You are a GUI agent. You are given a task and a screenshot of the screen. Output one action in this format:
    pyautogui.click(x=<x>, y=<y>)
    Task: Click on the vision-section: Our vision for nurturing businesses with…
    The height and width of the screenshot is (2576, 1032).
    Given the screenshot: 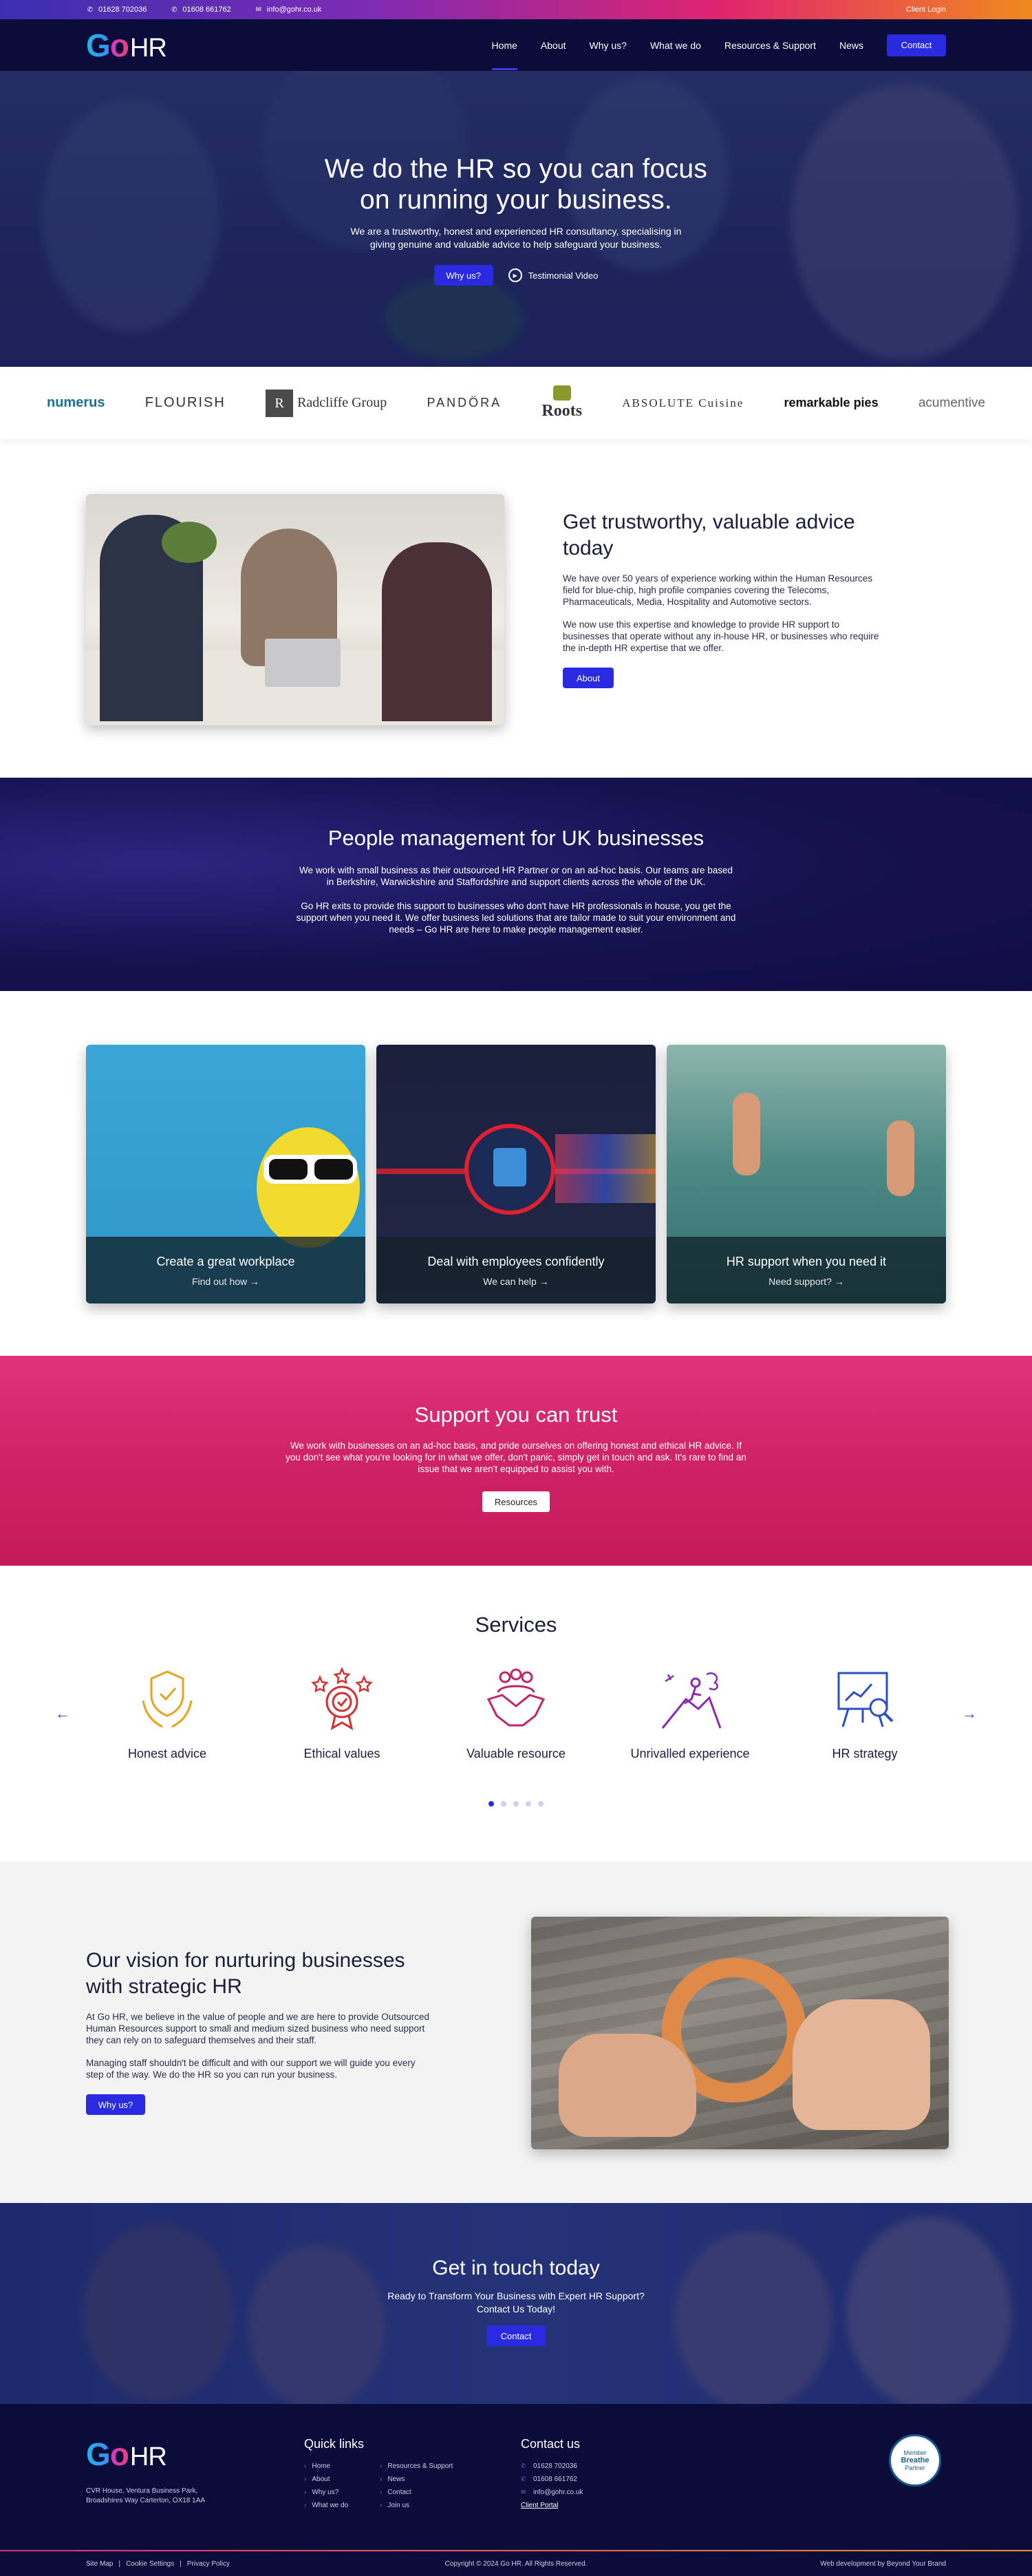 What is the action you would take?
    pyautogui.click(x=516, y=2032)
    